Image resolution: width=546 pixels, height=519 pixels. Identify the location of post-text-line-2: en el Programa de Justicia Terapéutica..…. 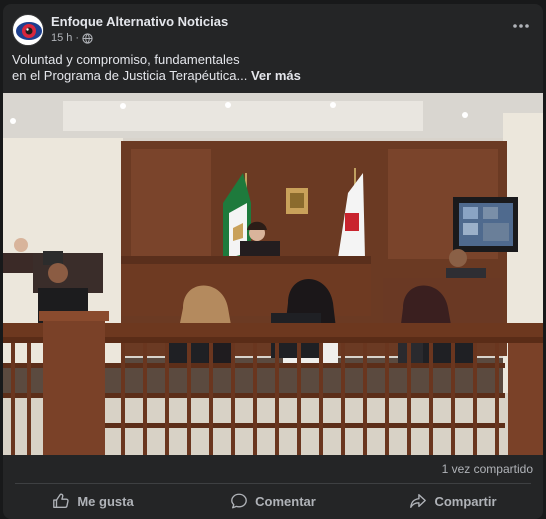
(272, 76).